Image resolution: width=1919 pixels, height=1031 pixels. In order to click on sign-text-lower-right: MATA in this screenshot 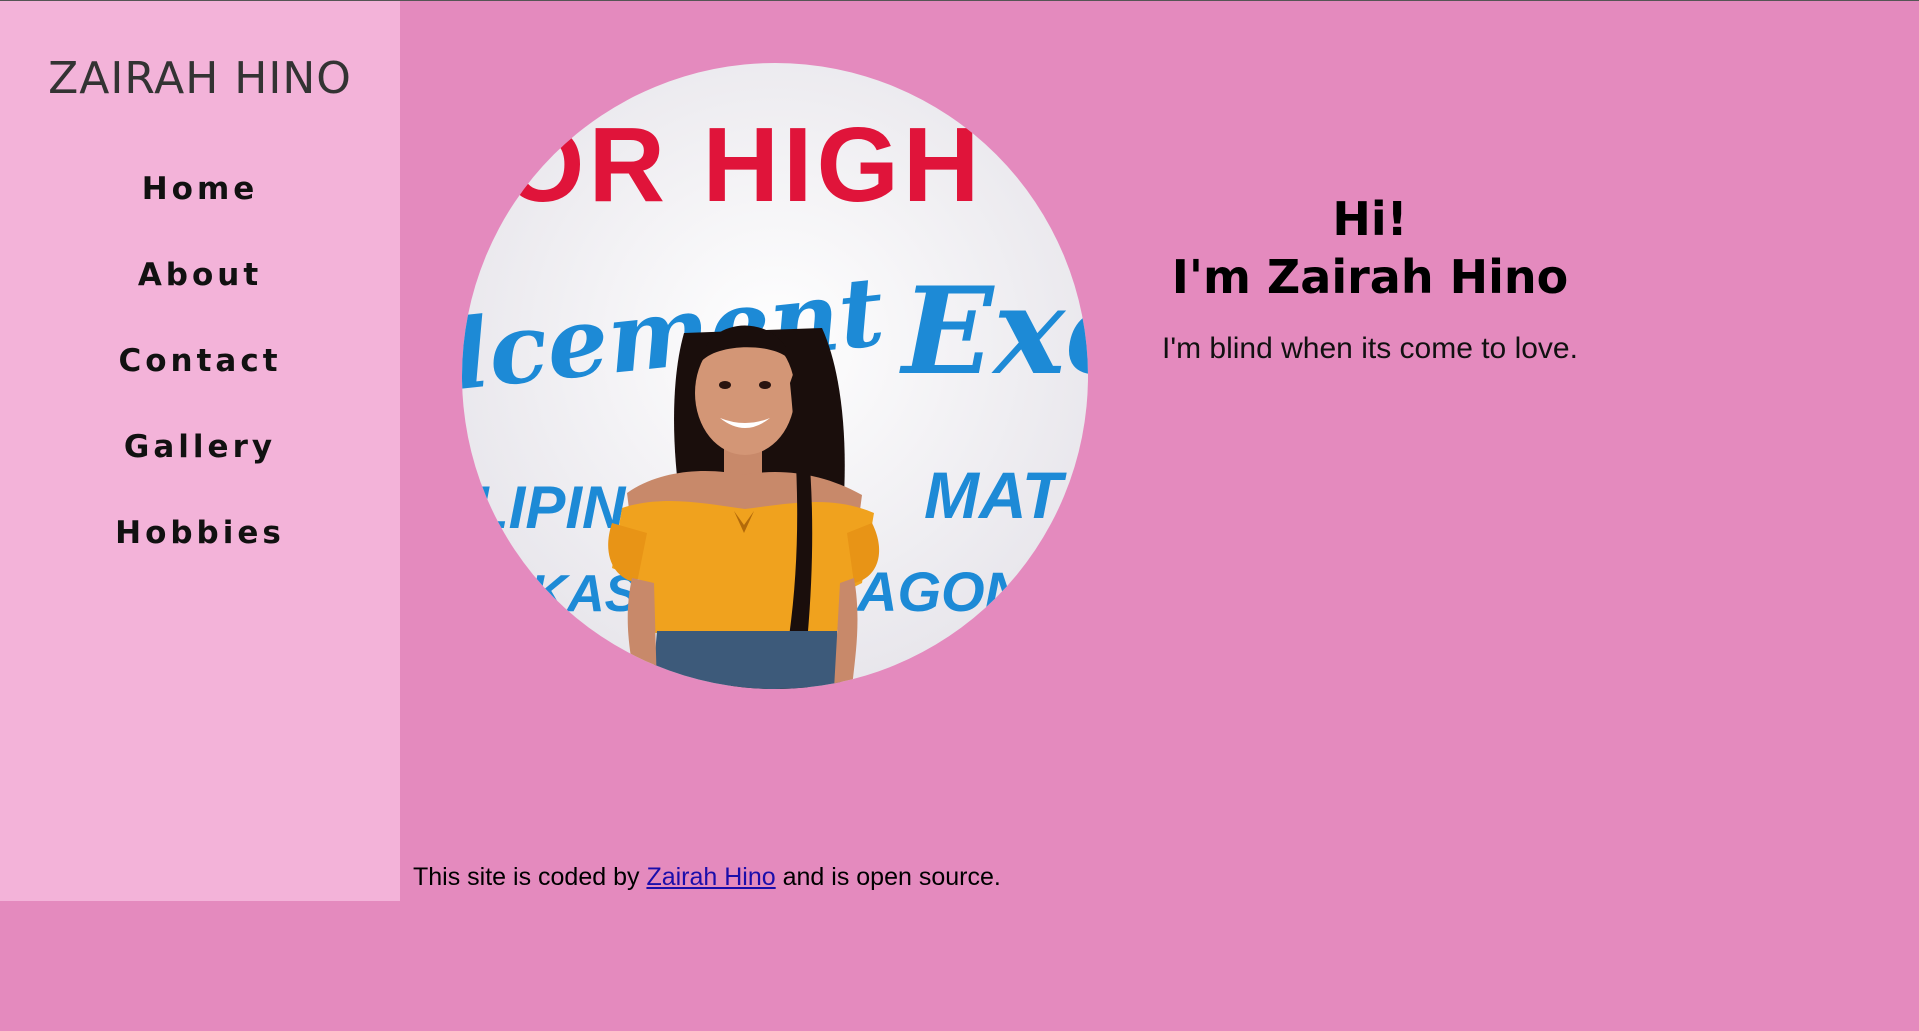, I will do `click(1006, 495)`.